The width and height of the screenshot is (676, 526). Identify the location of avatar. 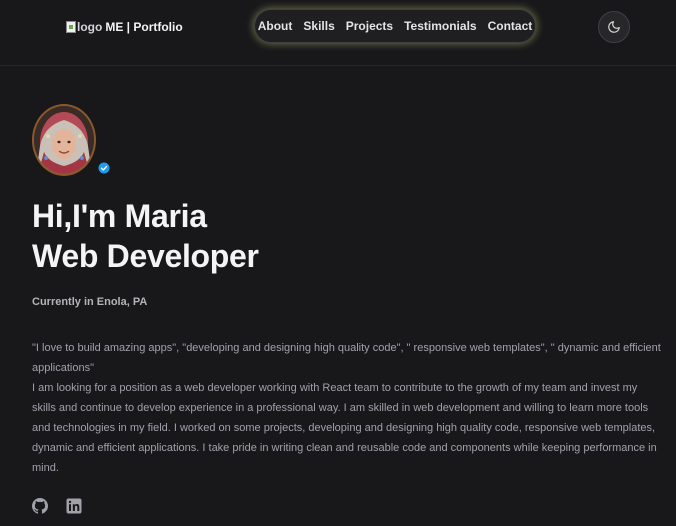
(64, 140).